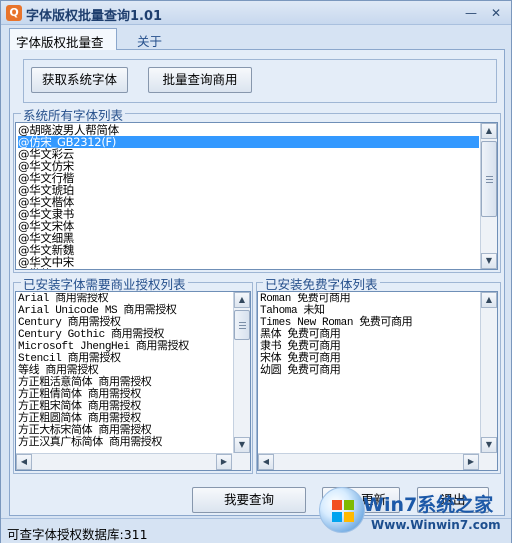 This screenshot has width=512, height=543. Describe the element at coordinates (368, 461) in the screenshot. I see `free-fonts-hscrollbar: ◀ ▶` at that location.